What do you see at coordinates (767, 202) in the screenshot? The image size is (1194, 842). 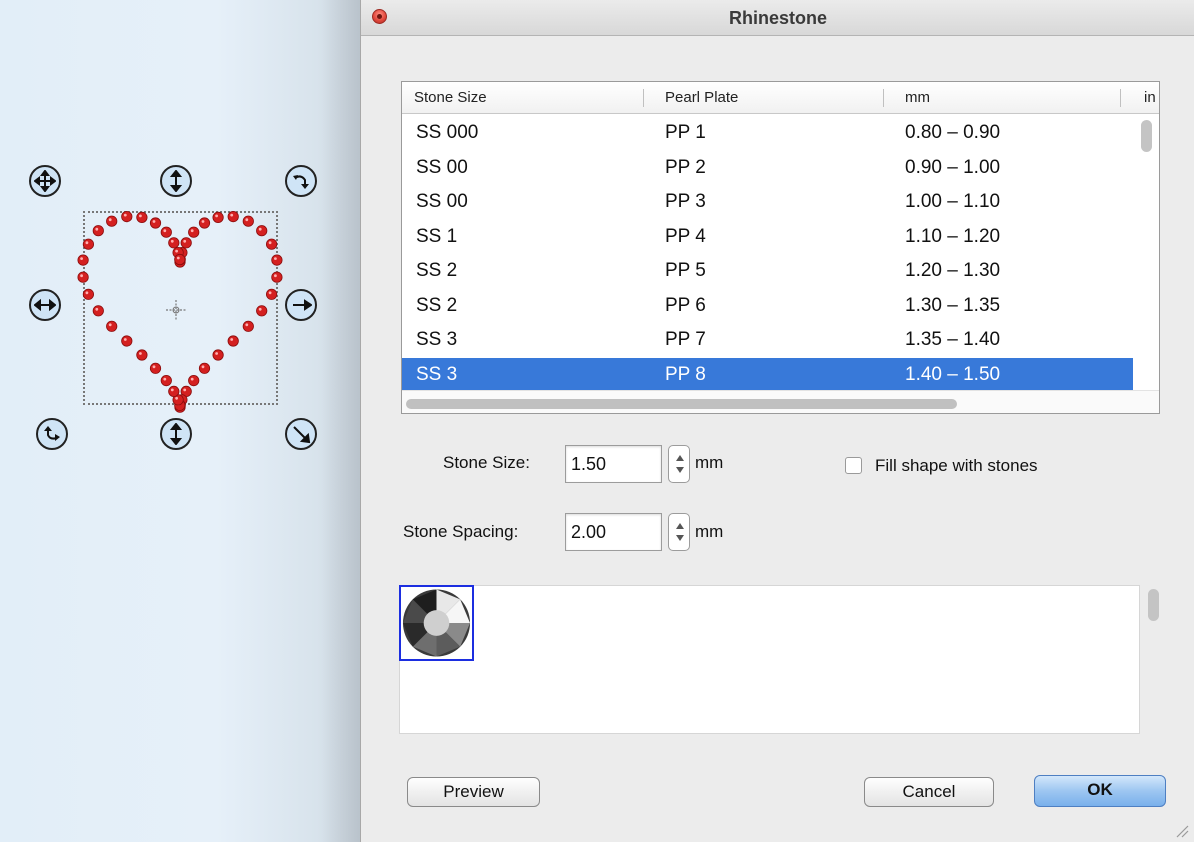 I see `table-row: SS 00 PP 3 1.00 – 1.10` at bounding box center [767, 202].